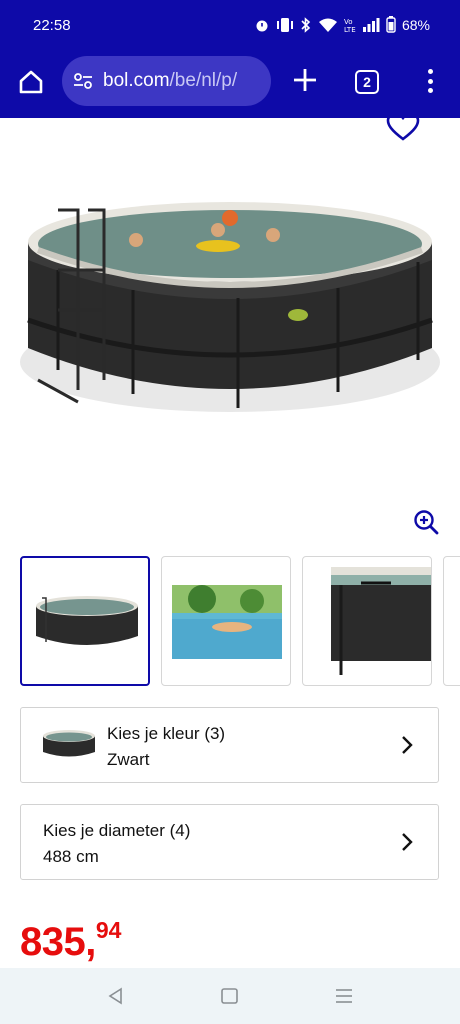  I want to click on price-main: 835,, so click(58, 942).